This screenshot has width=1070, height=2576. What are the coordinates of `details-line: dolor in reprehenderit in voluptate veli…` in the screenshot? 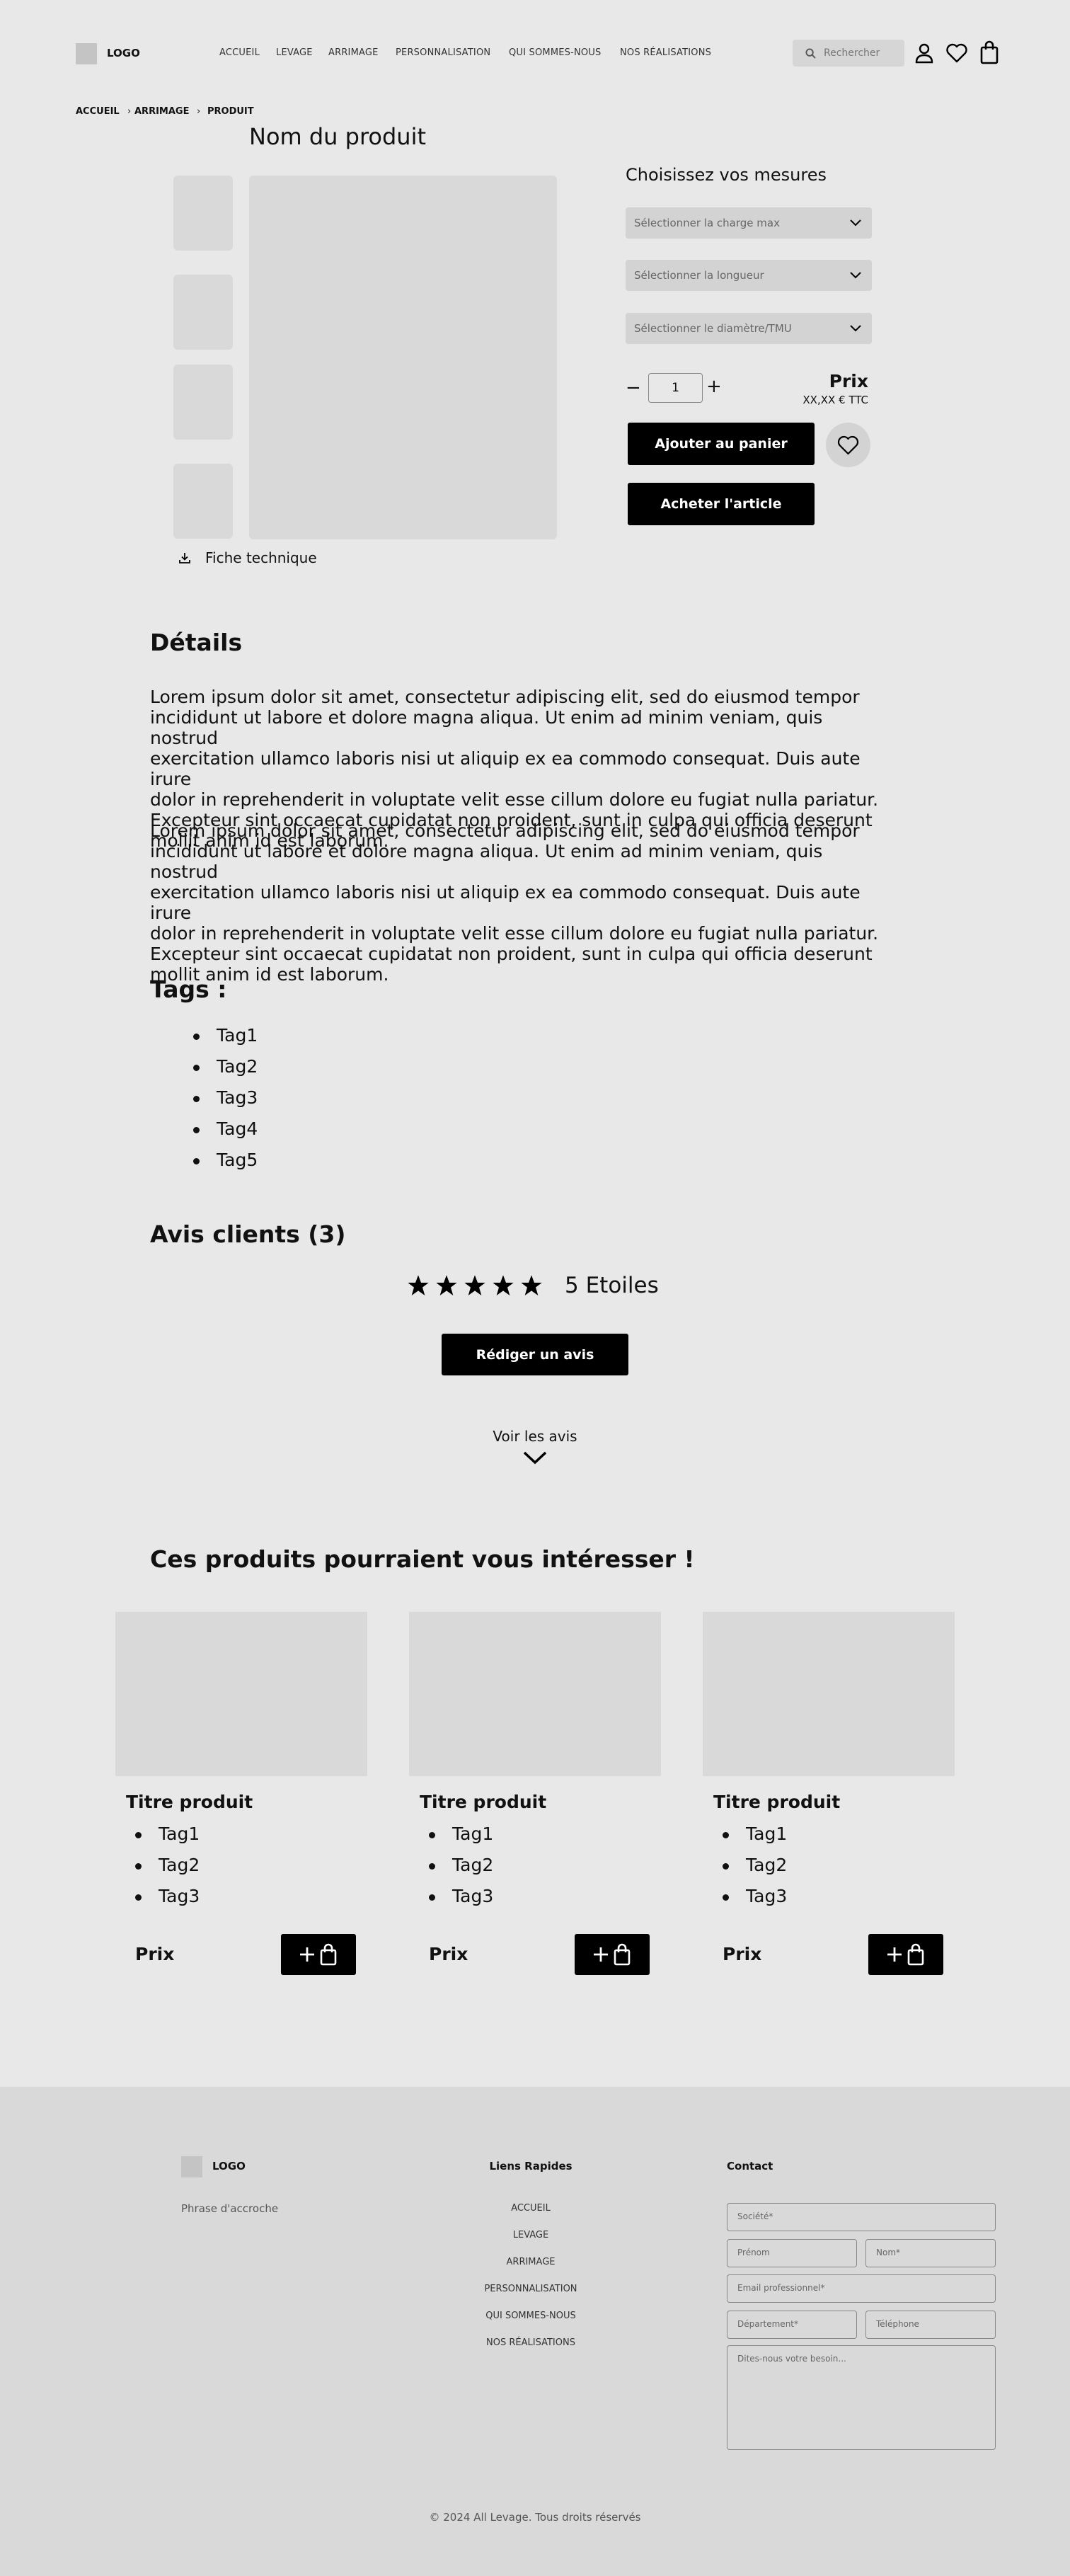 It's located at (514, 933).